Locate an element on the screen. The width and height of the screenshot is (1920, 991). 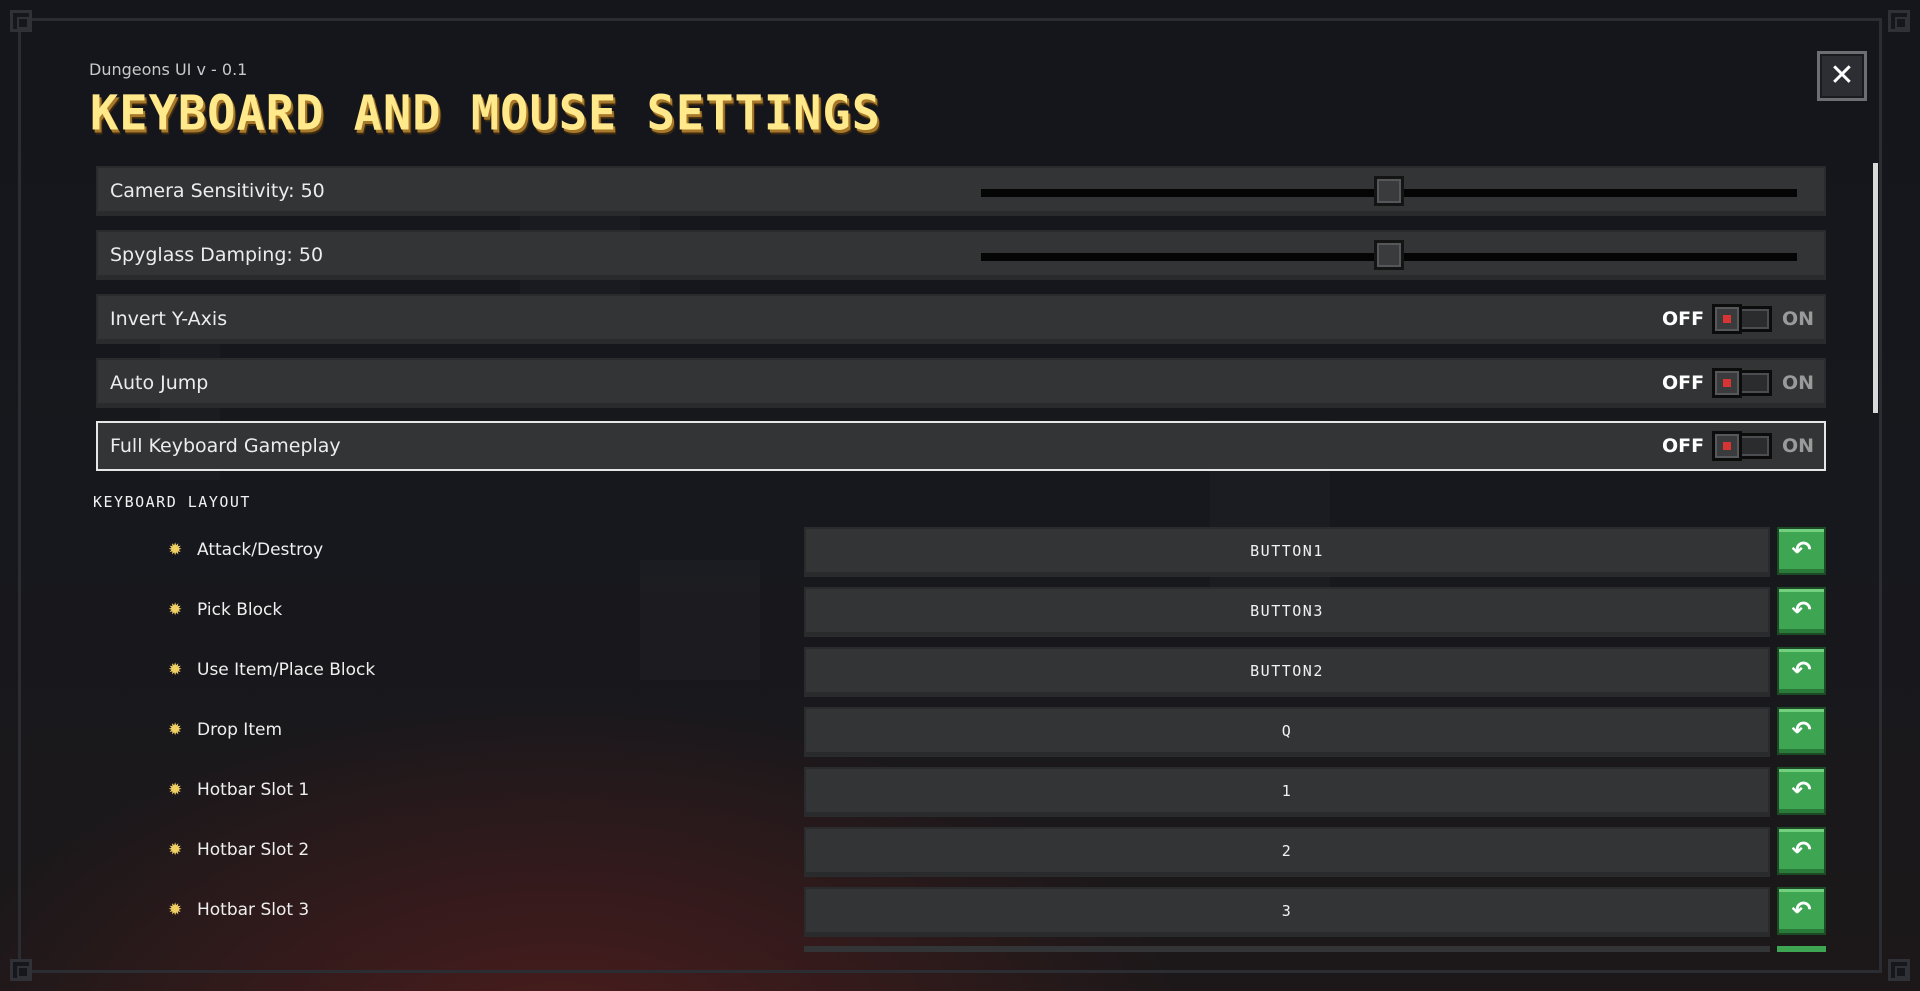
keybind-row: ✹ Use Item/Place Block BUTTON2 ↶ is located at coordinates (998, 672).